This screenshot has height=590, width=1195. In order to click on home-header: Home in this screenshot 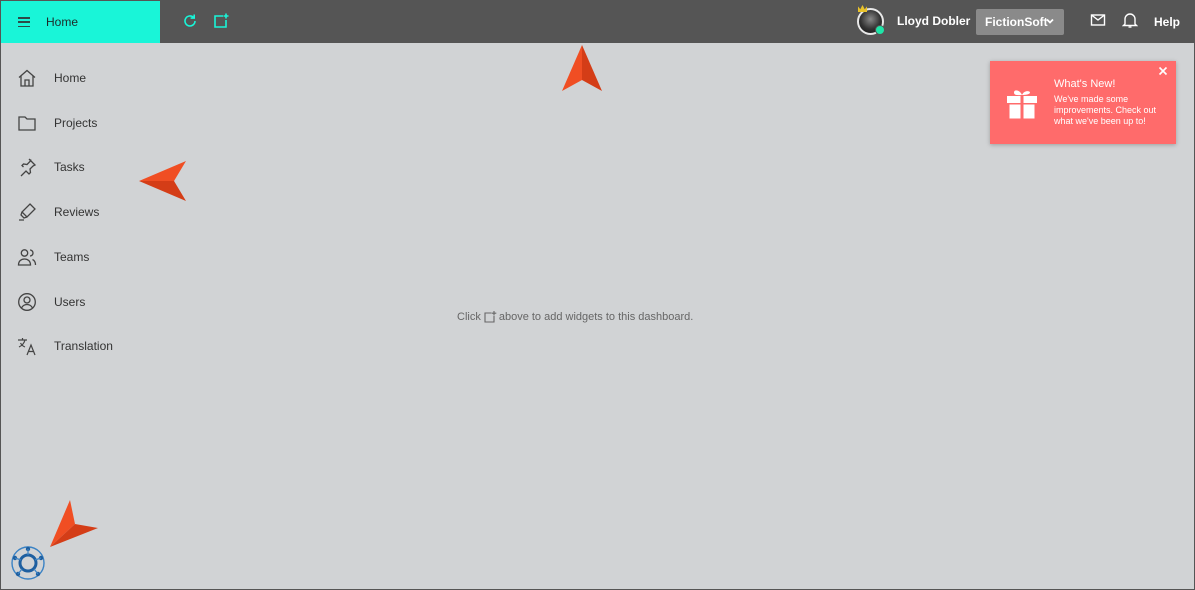, I will do `click(80, 22)`.